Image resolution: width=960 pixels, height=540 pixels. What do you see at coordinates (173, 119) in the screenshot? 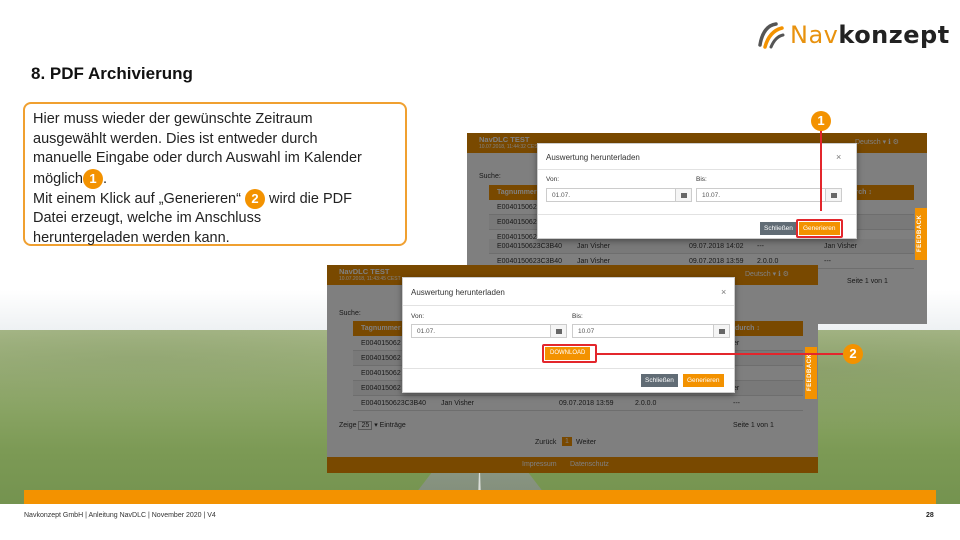
I see `description-line: Hier muss wieder der gewünschte Zeitraum` at bounding box center [173, 119].